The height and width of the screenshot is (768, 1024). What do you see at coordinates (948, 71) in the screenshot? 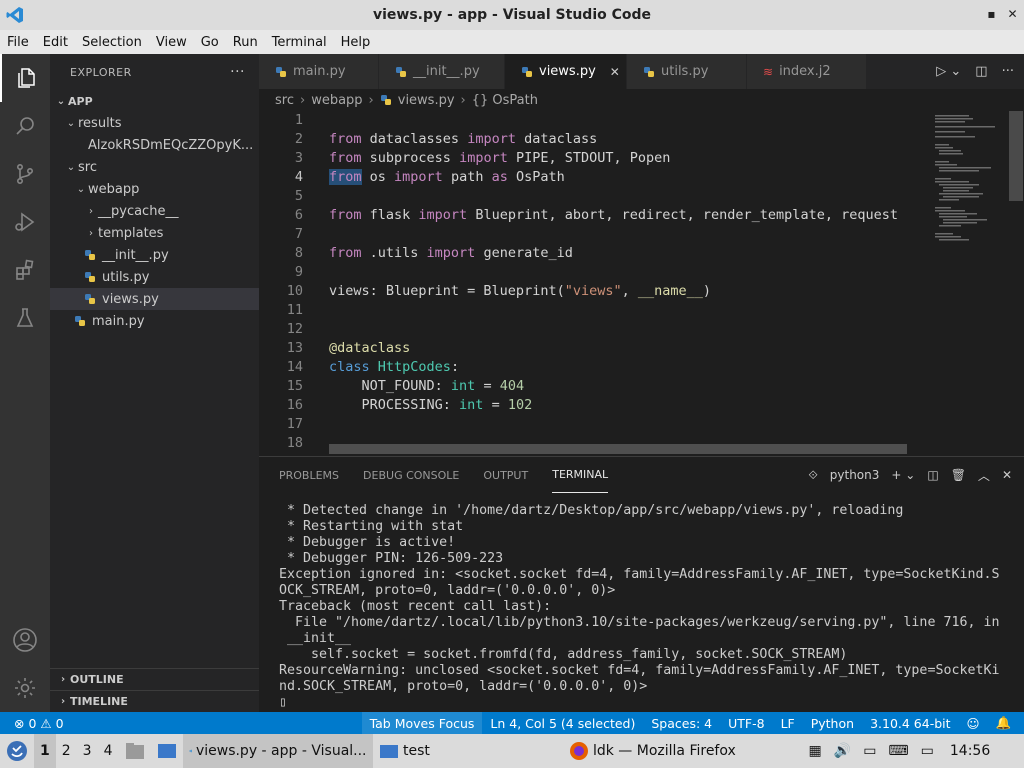
I see `run-file-icon: ▷ ⌄` at bounding box center [948, 71].